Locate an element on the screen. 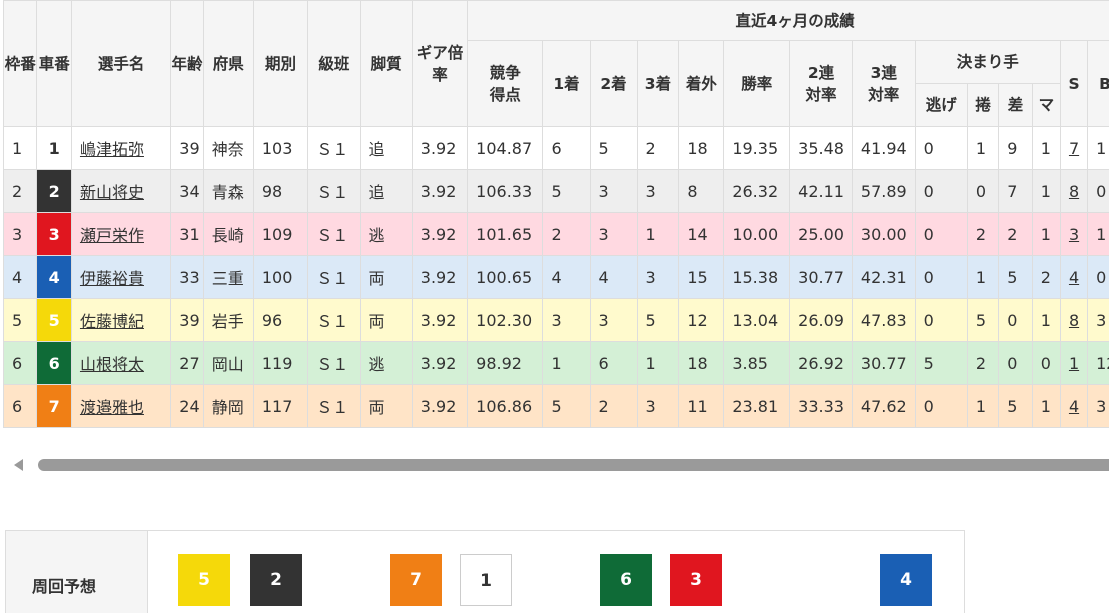 The width and height of the screenshot is (1109, 613). header-score: 競争得点 is located at coordinates (505, 83).